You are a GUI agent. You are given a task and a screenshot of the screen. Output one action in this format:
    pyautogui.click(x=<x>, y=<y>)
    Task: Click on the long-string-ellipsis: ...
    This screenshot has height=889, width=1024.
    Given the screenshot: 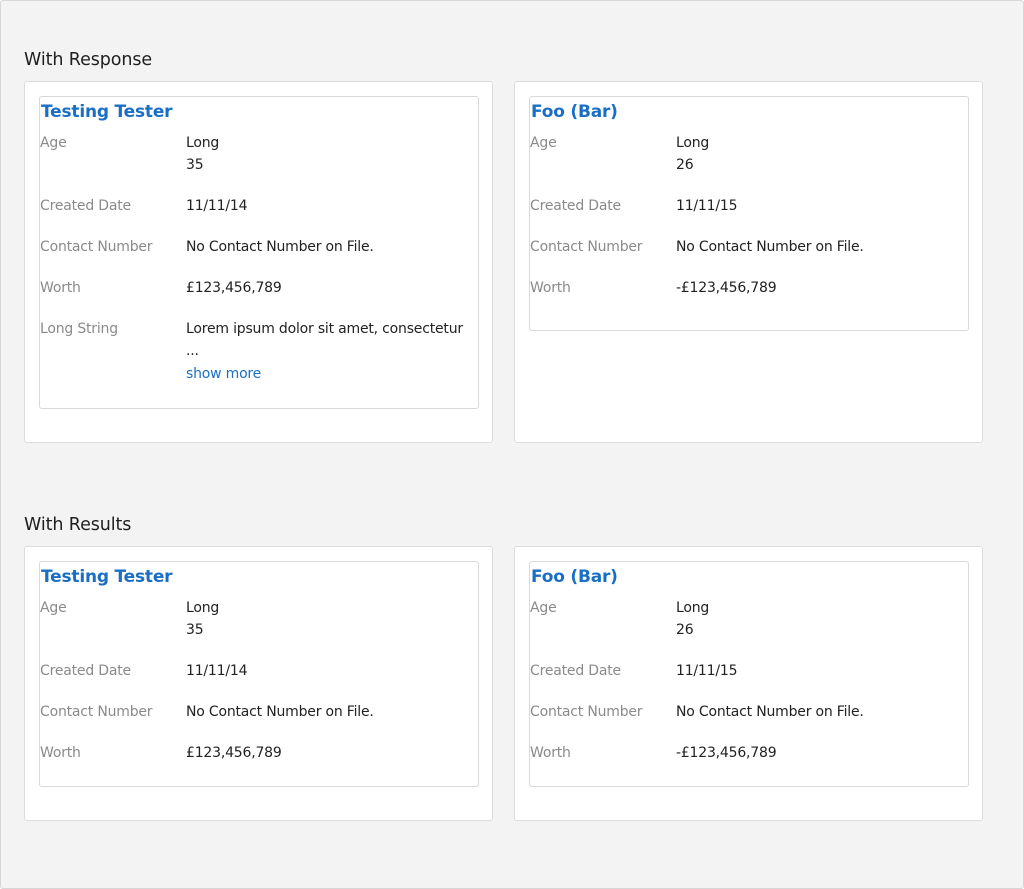 What is the action you would take?
    pyautogui.click(x=192, y=351)
    